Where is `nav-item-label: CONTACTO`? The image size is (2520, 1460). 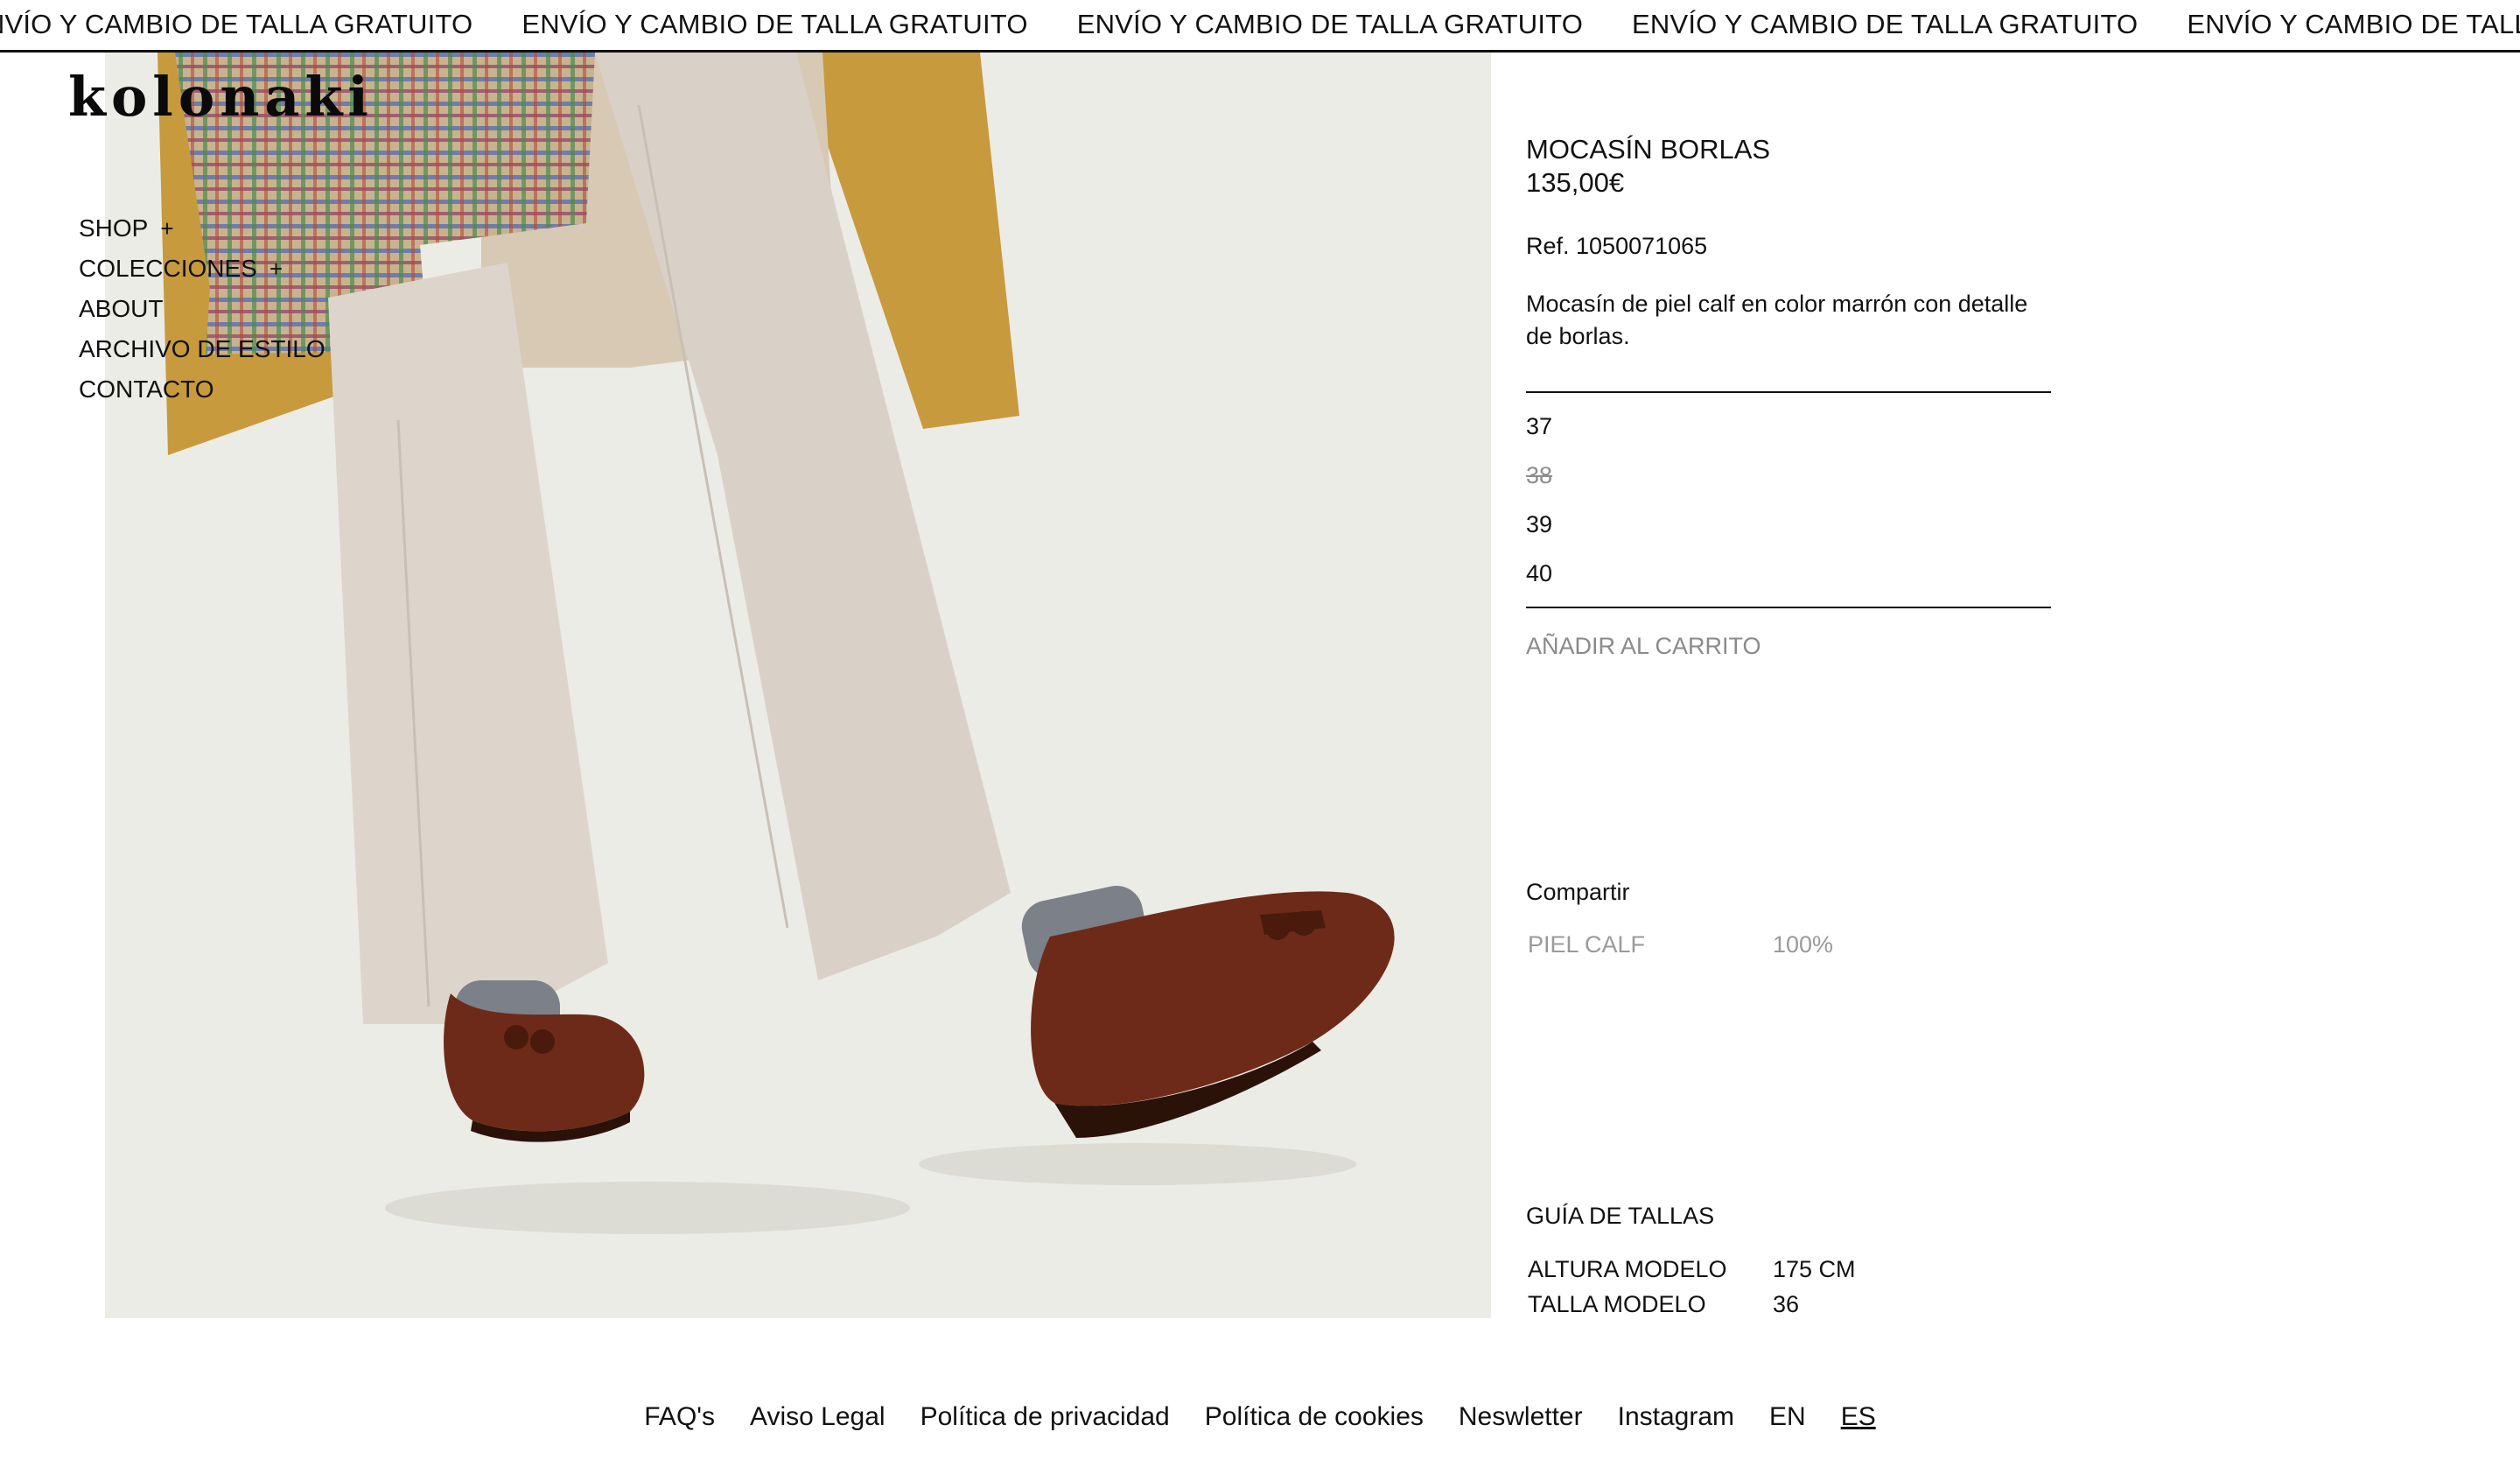
nav-item-label: CONTACTO is located at coordinates (146, 389).